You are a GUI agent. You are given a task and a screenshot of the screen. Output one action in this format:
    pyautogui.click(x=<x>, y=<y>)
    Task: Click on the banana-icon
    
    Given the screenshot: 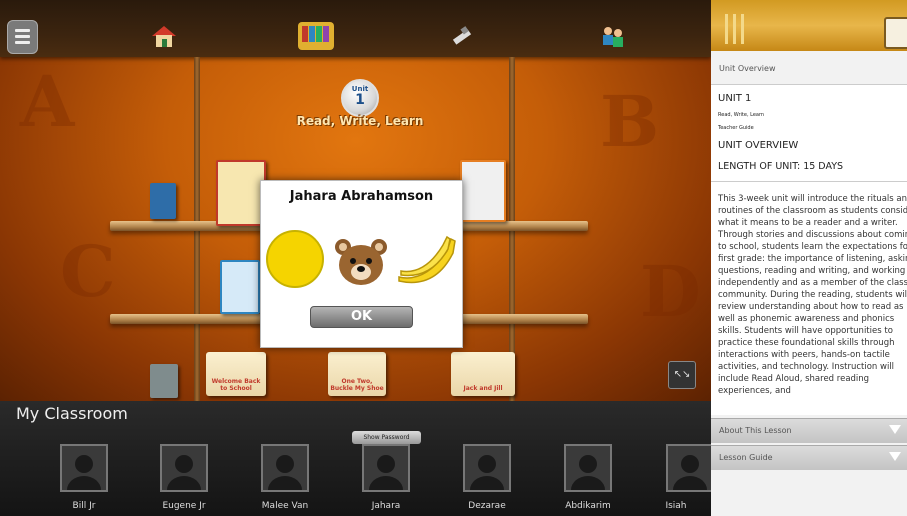 What is the action you would take?
    pyautogui.click(x=427, y=259)
    